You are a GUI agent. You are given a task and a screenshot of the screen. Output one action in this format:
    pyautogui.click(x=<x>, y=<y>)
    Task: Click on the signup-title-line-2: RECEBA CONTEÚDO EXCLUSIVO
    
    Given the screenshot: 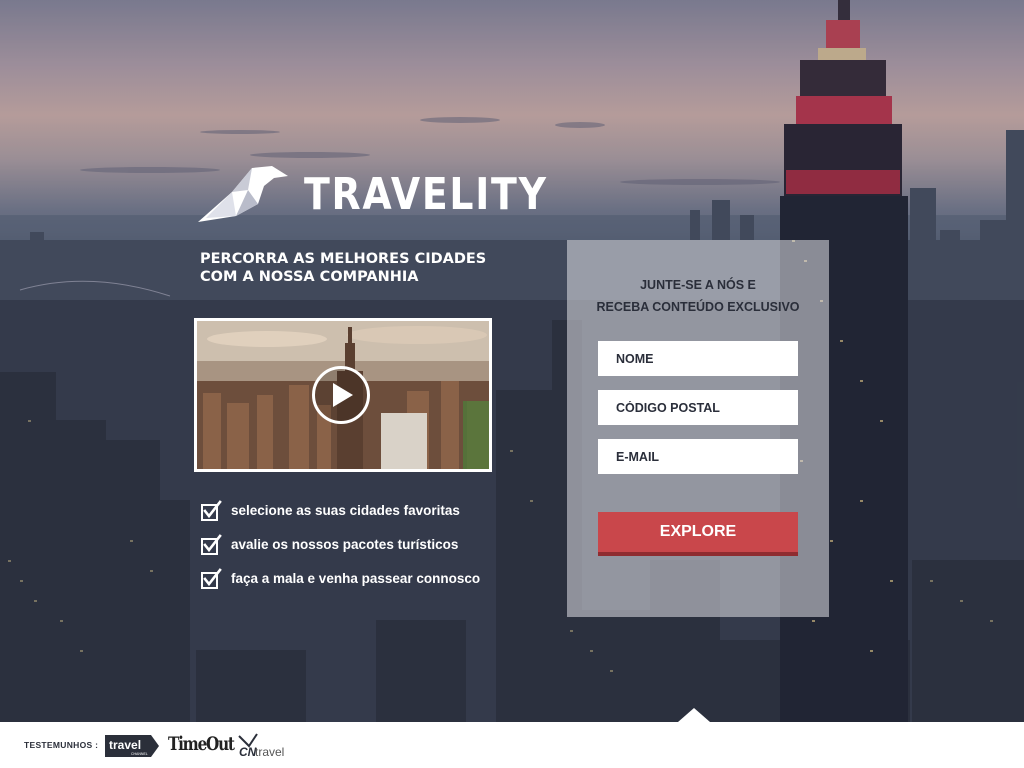 What is the action you would take?
    pyautogui.click(x=698, y=307)
    